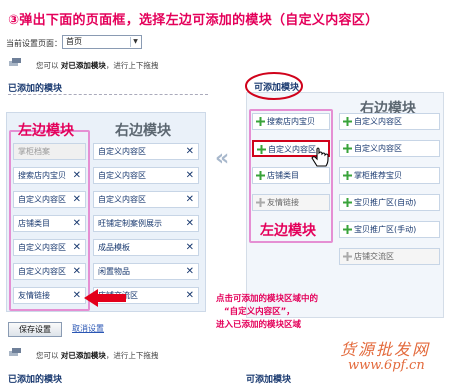  I want to click on available-module-item: 宝贝推广区(手动), so click(389, 229).